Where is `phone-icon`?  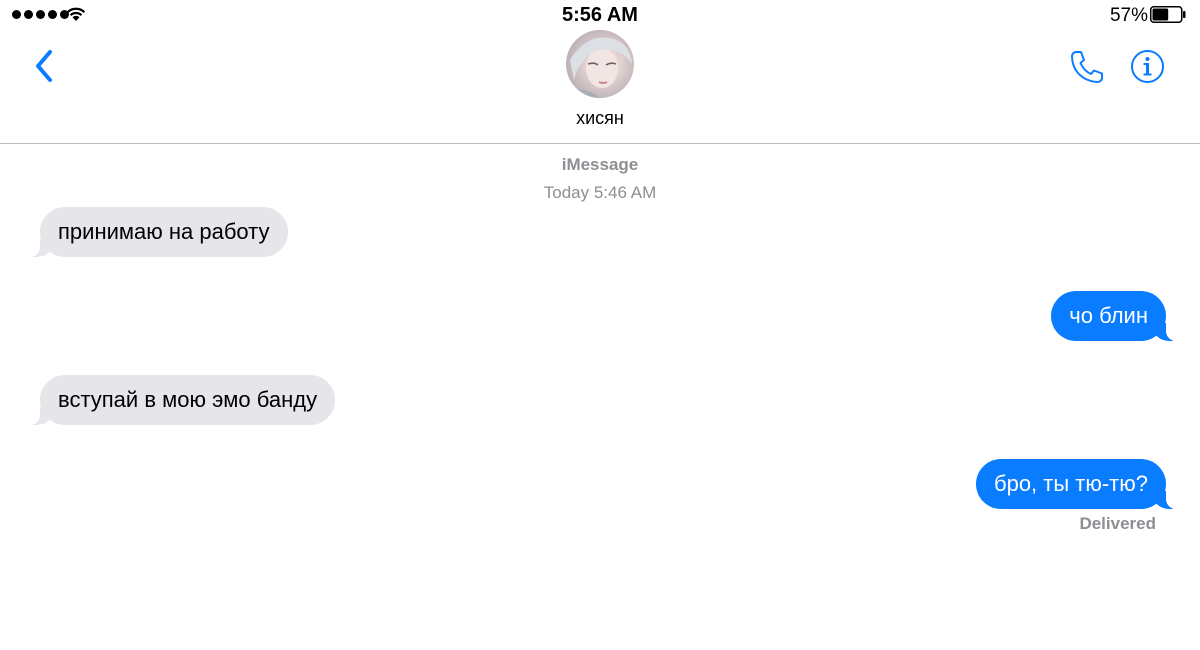 phone-icon is located at coordinates (1087, 67).